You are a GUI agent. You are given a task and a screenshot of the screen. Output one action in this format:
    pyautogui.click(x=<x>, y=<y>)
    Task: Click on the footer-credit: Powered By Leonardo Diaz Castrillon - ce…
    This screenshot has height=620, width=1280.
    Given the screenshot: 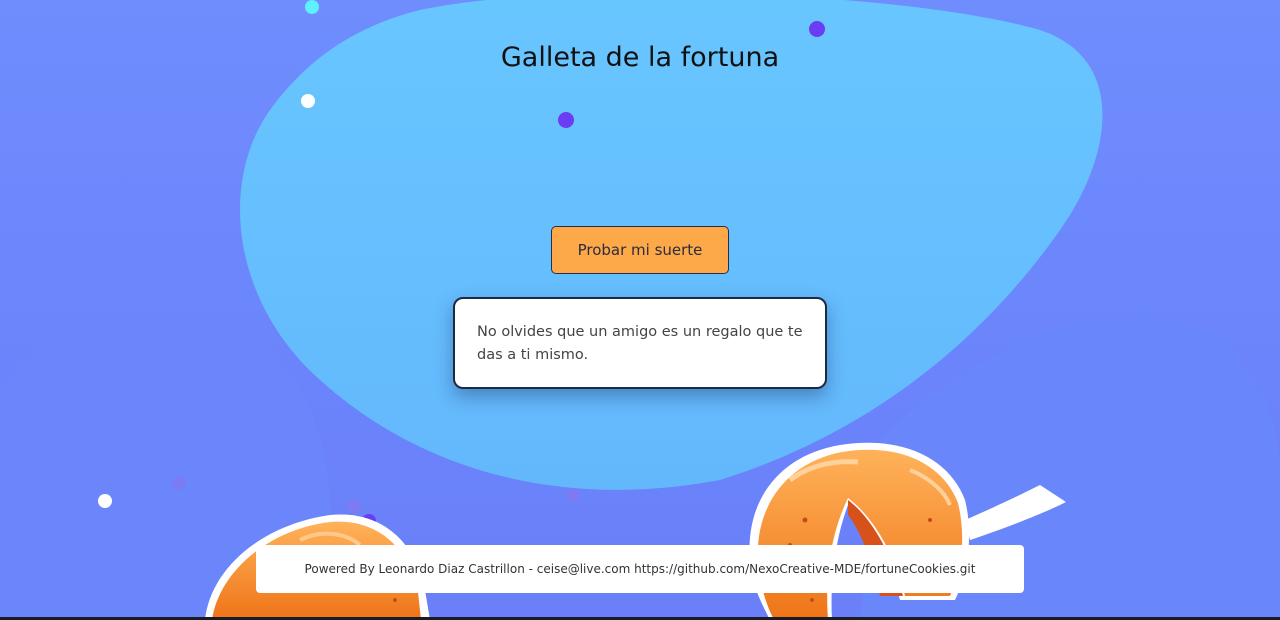 What is the action you would take?
    pyautogui.click(x=469, y=569)
    